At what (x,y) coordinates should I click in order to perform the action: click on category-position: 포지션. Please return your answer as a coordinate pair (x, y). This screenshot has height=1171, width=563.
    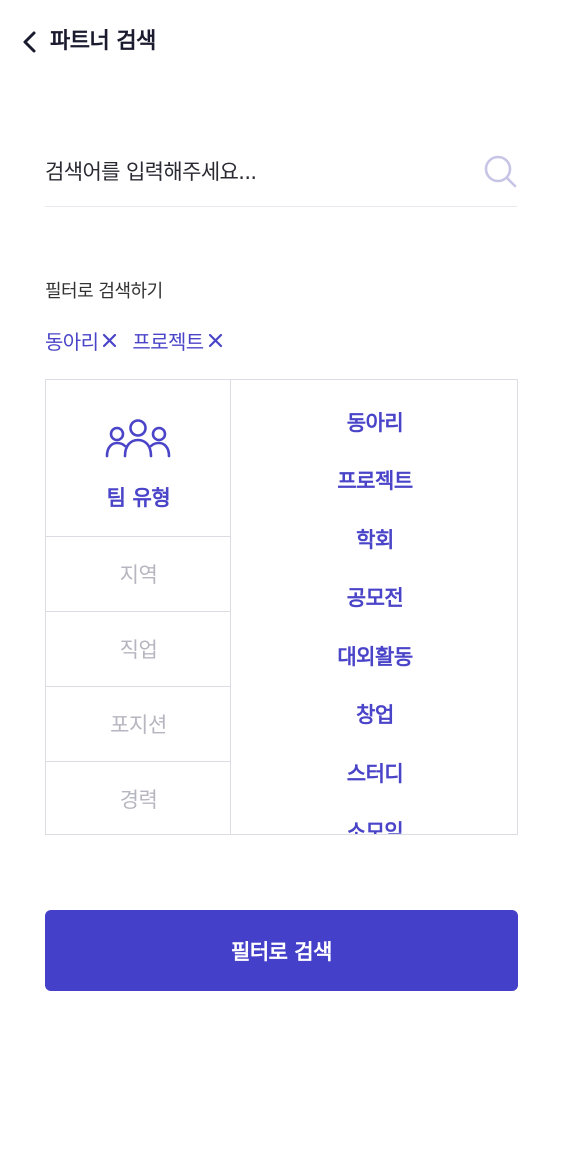
    Looking at the image, I should click on (138, 724).